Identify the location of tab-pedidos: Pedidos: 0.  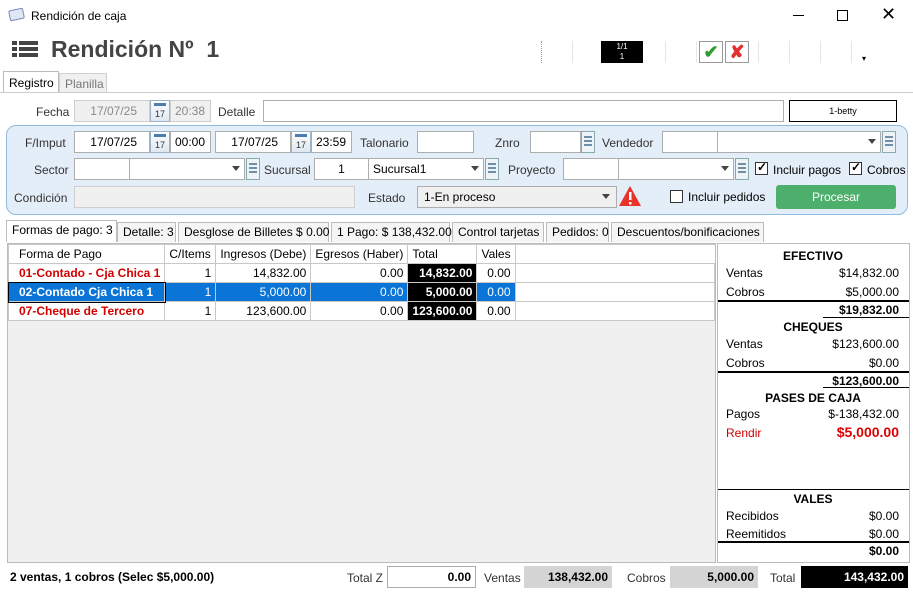
(577, 232).